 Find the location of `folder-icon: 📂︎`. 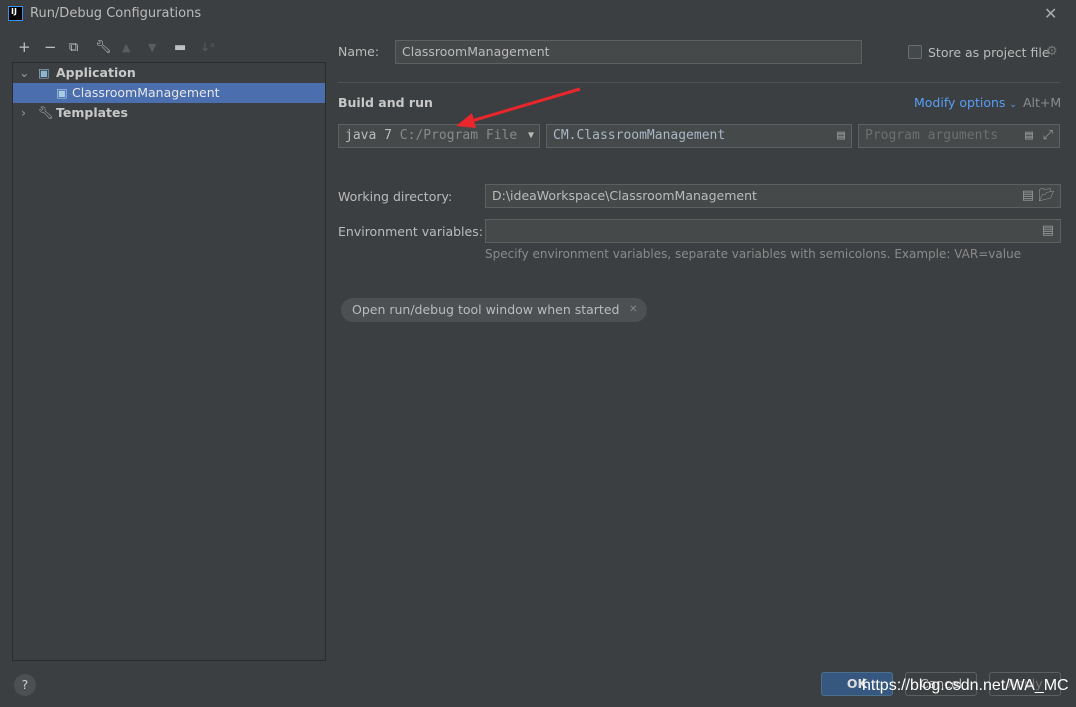

folder-icon: 📂︎ is located at coordinates (1046, 196).